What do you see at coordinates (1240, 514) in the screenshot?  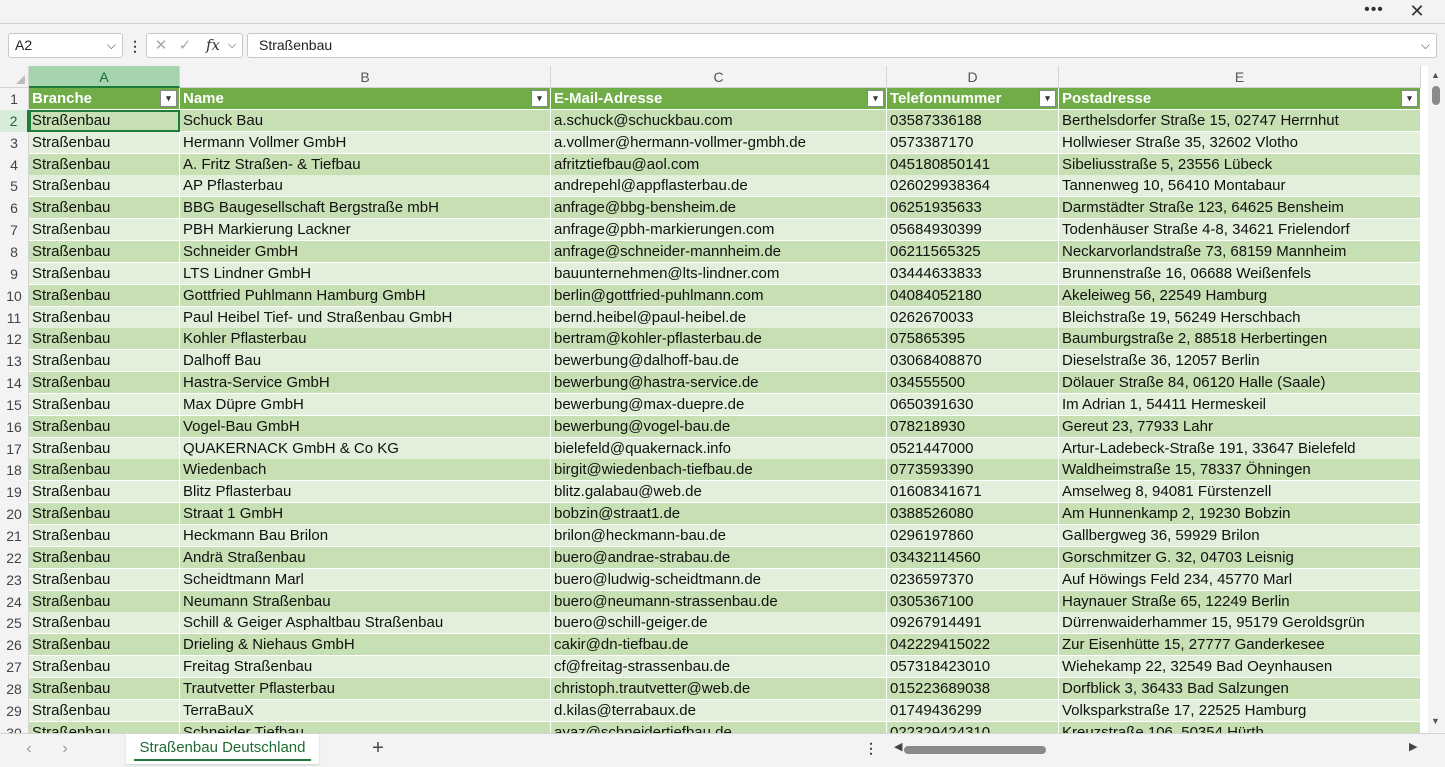 I see `table-cell: Am Hunnenkamp 2, 19230 Bobzin` at bounding box center [1240, 514].